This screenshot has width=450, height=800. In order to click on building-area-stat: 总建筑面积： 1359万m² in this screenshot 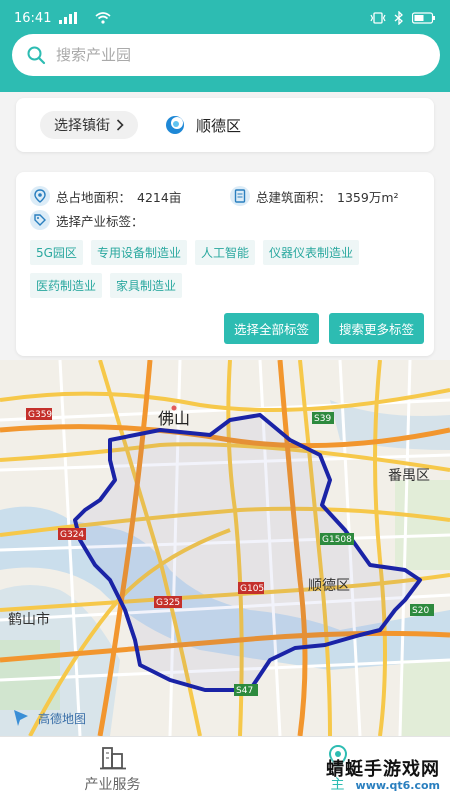, I will do `click(314, 196)`.